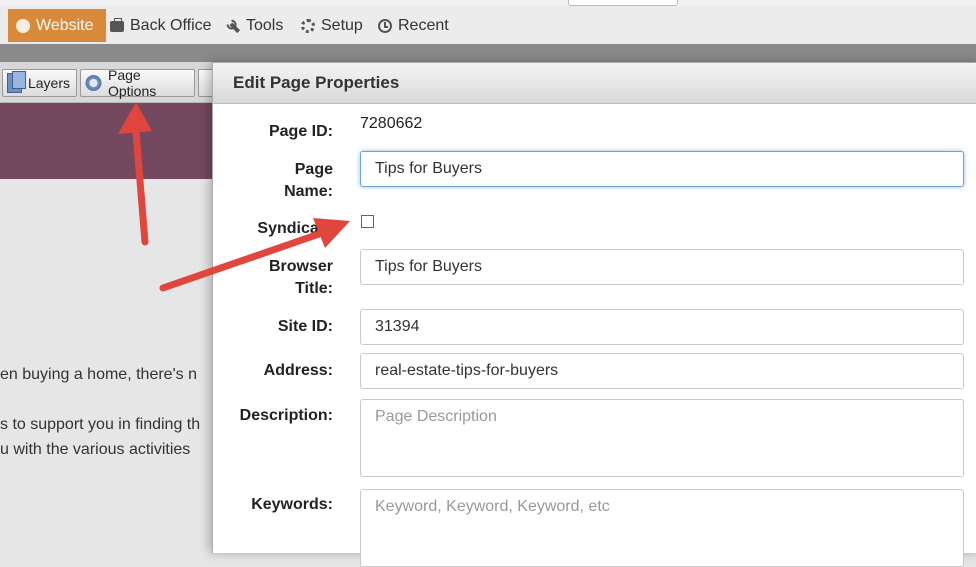 The height and width of the screenshot is (567, 976). Describe the element at coordinates (117, 25) in the screenshot. I see `briefcase-icon` at that location.